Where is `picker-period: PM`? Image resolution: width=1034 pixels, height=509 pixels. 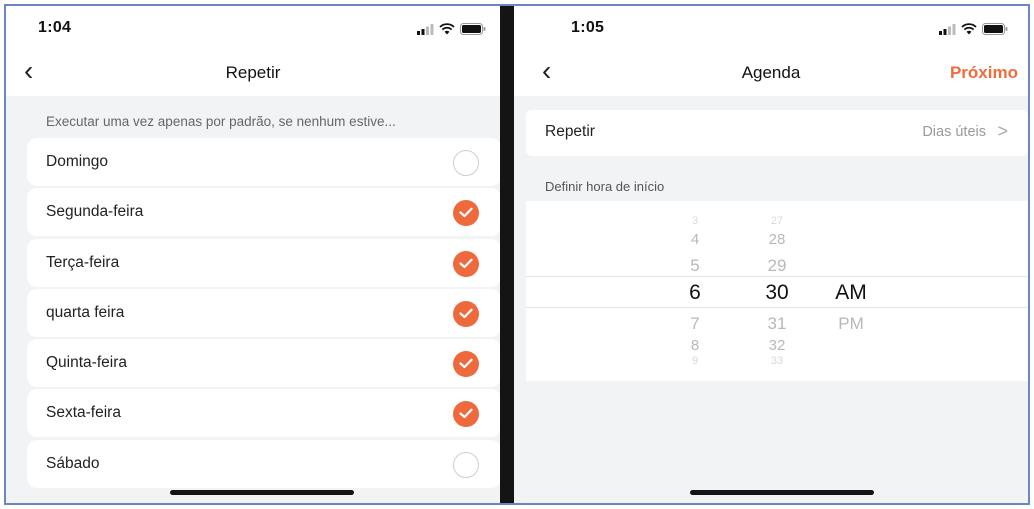
picker-period: PM is located at coordinates (851, 324).